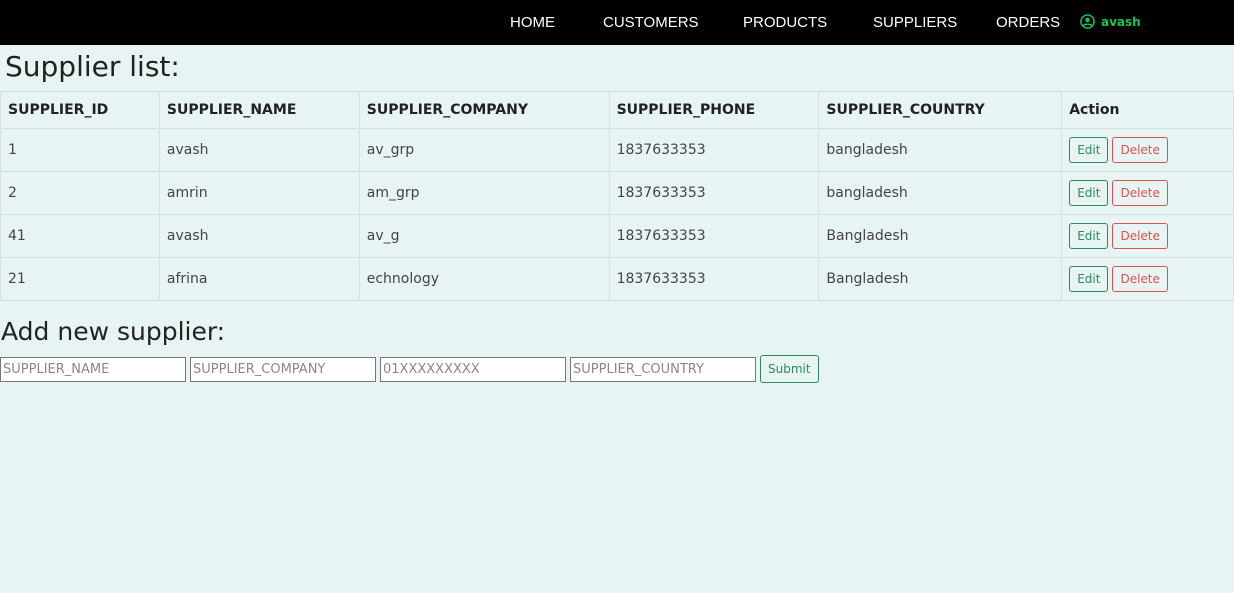  I want to click on column-header-supplier-country: SUPPLIER_COUNTRY, so click(940, 110).